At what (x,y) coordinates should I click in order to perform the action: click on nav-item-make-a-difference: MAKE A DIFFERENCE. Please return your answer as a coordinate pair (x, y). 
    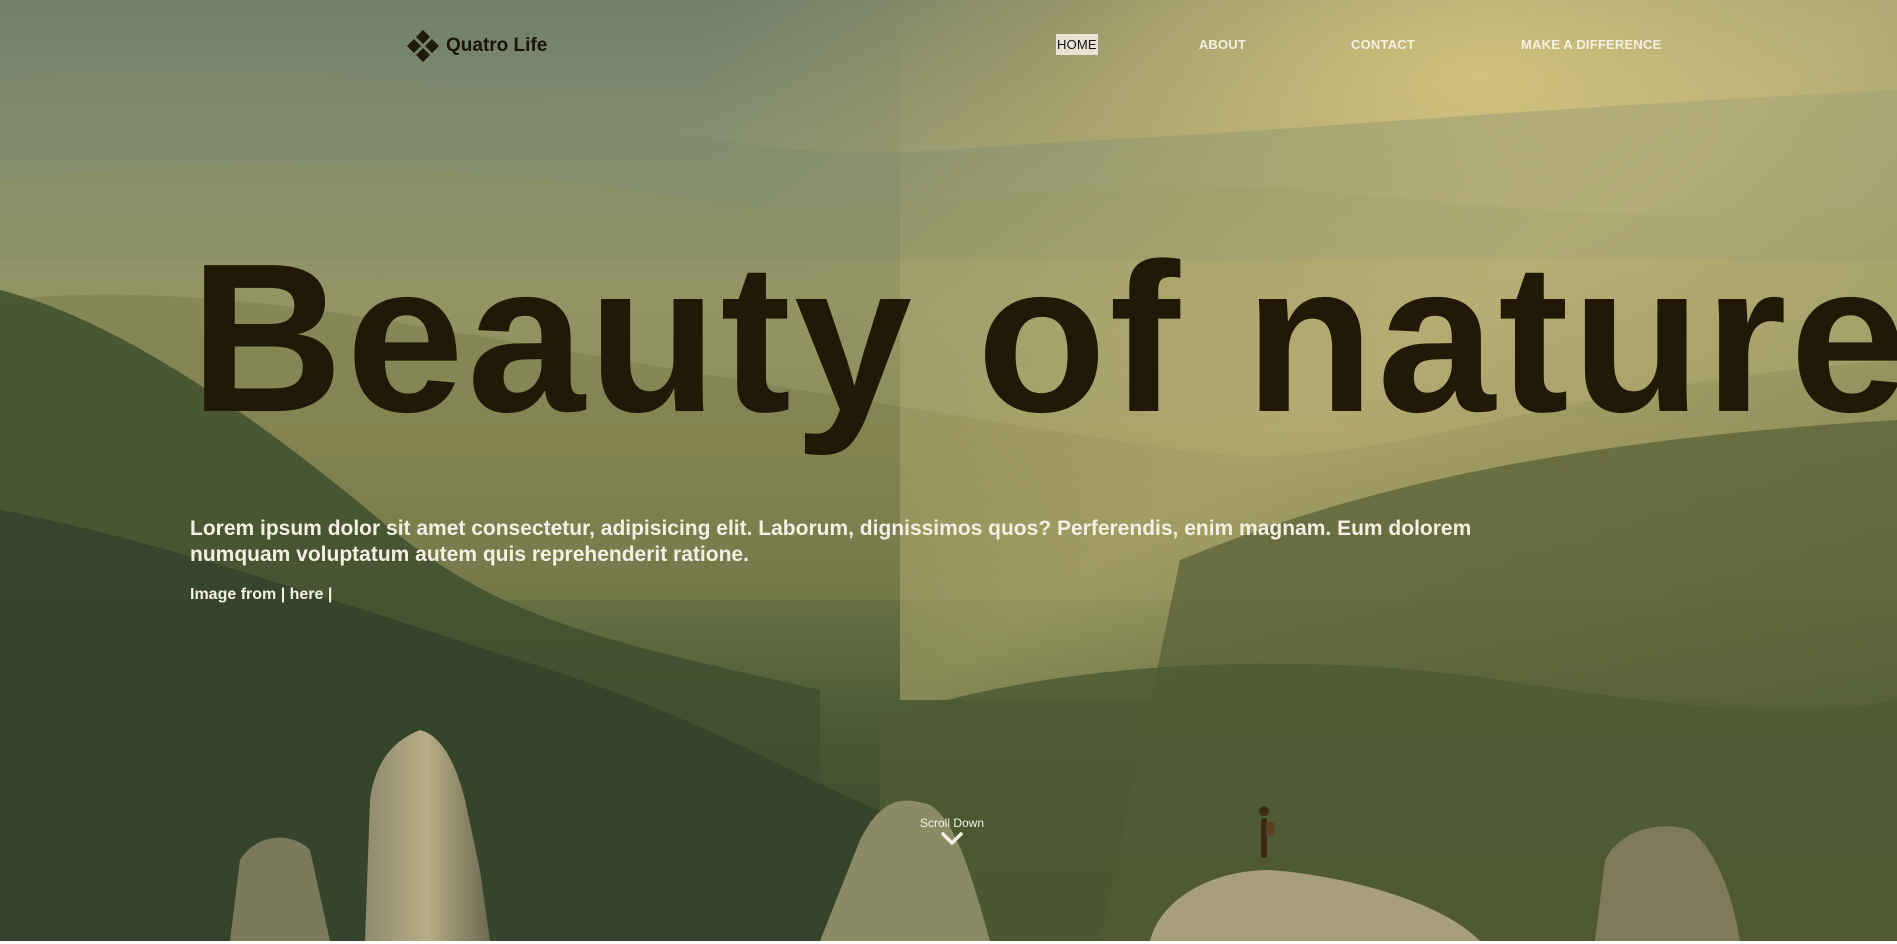
    Looking at the image, I should click on (1591, 44).